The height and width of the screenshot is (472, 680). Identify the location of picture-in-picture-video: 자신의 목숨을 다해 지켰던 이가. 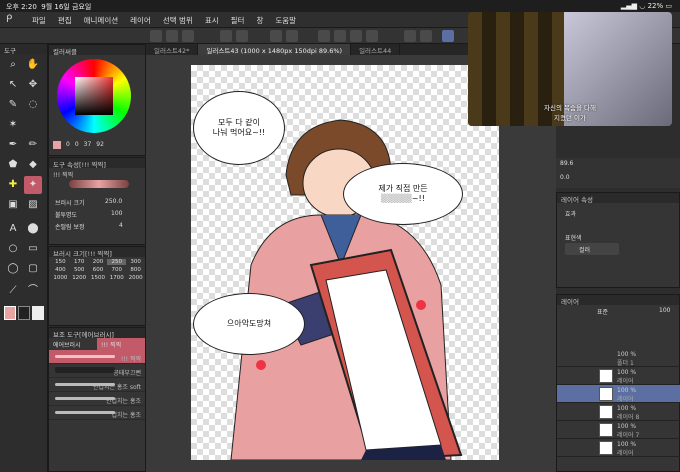
(570, 69).